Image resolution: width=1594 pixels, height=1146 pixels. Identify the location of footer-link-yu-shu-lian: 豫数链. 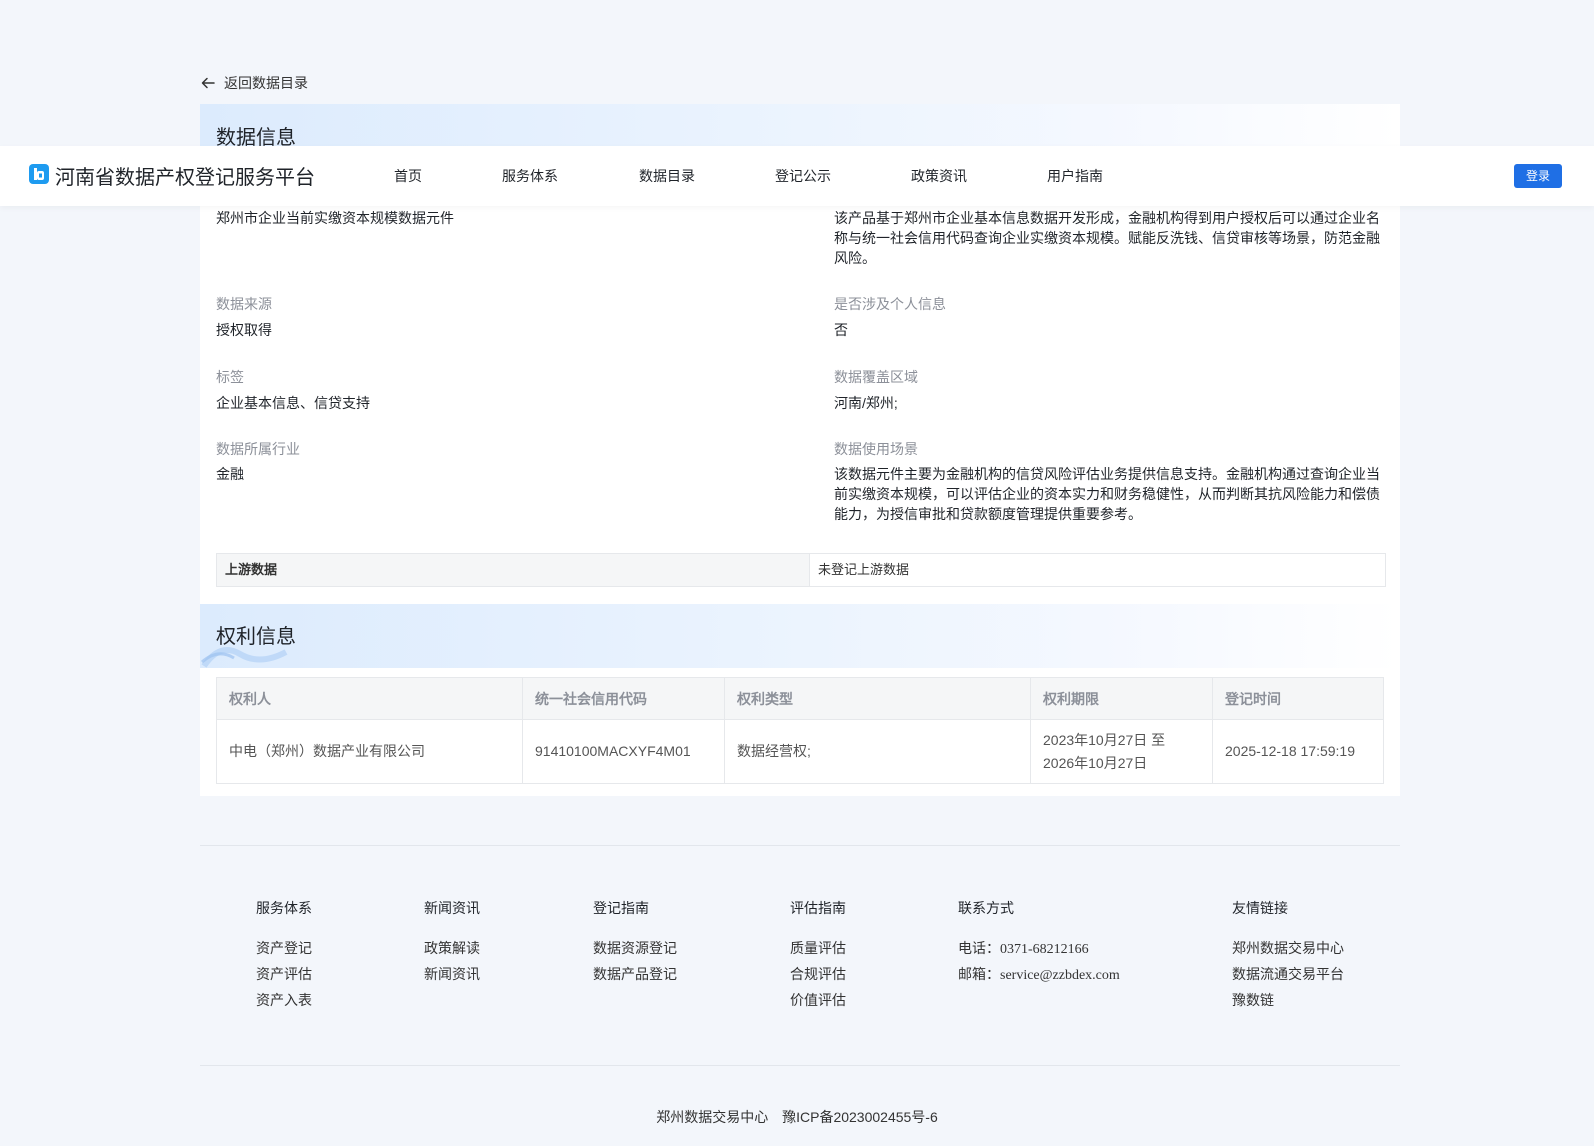
(1253, 1000).